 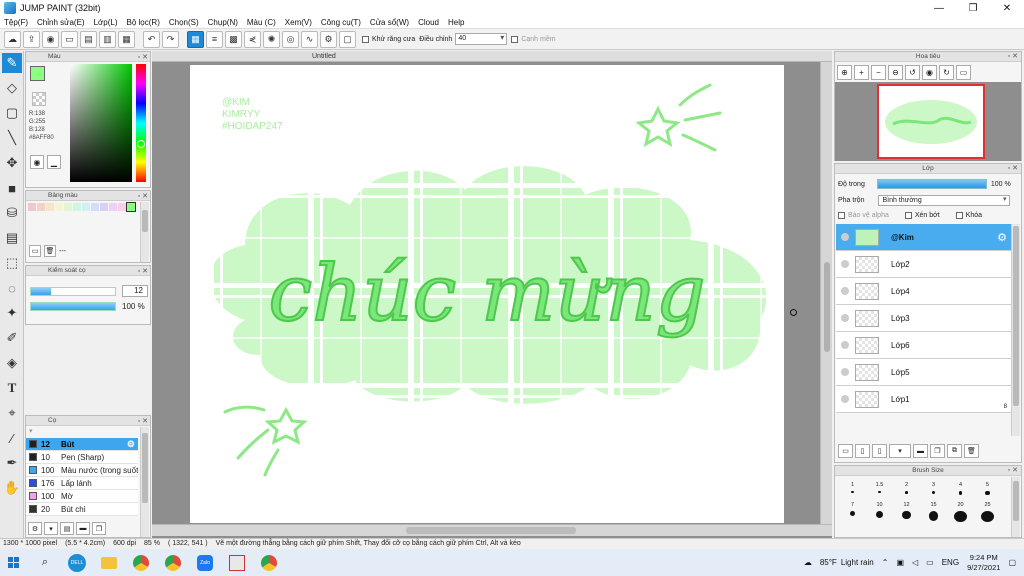 What do you see at coordinates (808, 562) in the screenshot?
I see `weather-icon: ☁` at bounding box center [808, 562].